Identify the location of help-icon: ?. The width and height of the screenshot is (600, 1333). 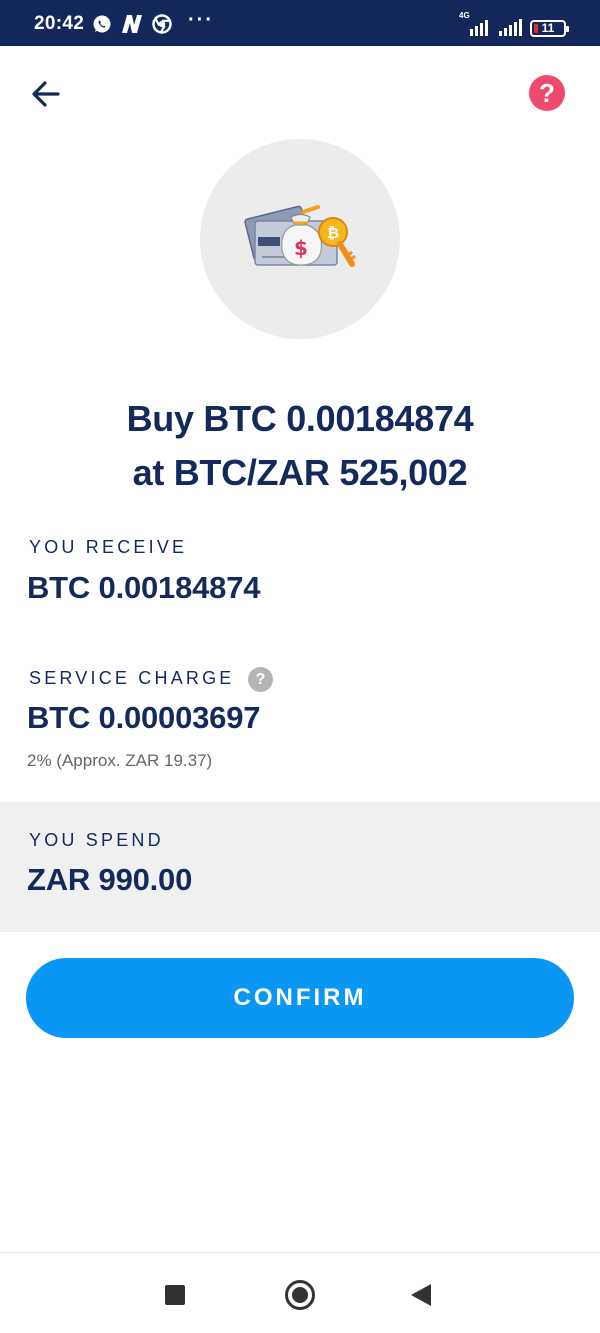
(547, 92).